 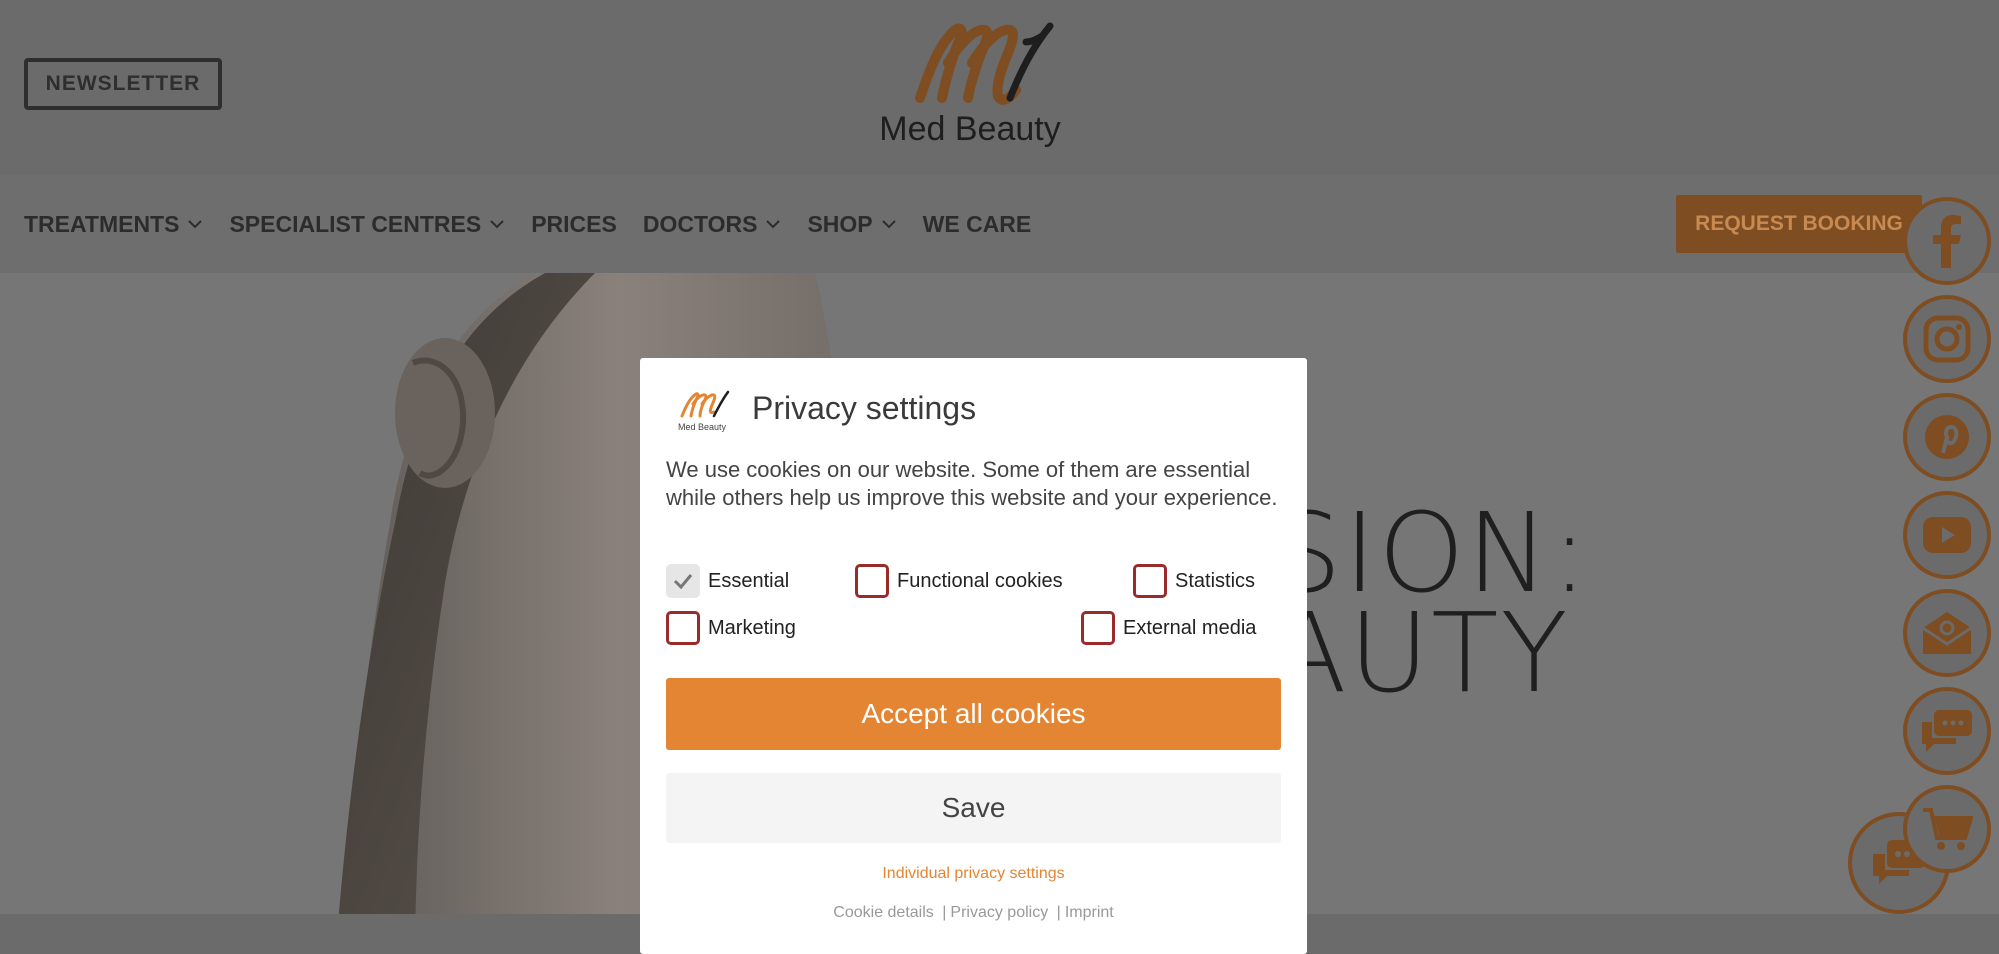 What do you see at coordinates (1799, 224) in the screenshot?
I see `request-booking-button: REQUEST BOOKING` at bounding box center [1799, 224].